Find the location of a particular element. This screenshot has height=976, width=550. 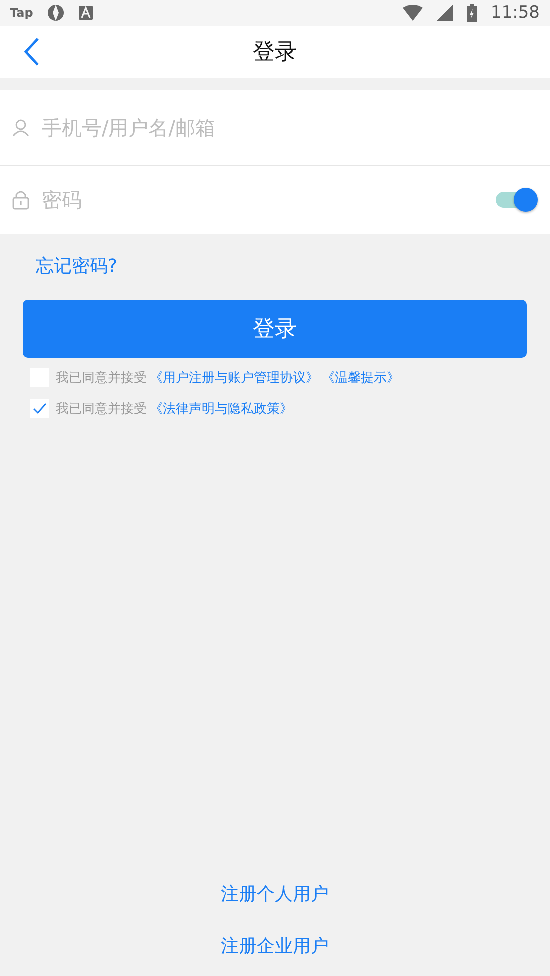

user-icon is located at coordinates (21, 127).